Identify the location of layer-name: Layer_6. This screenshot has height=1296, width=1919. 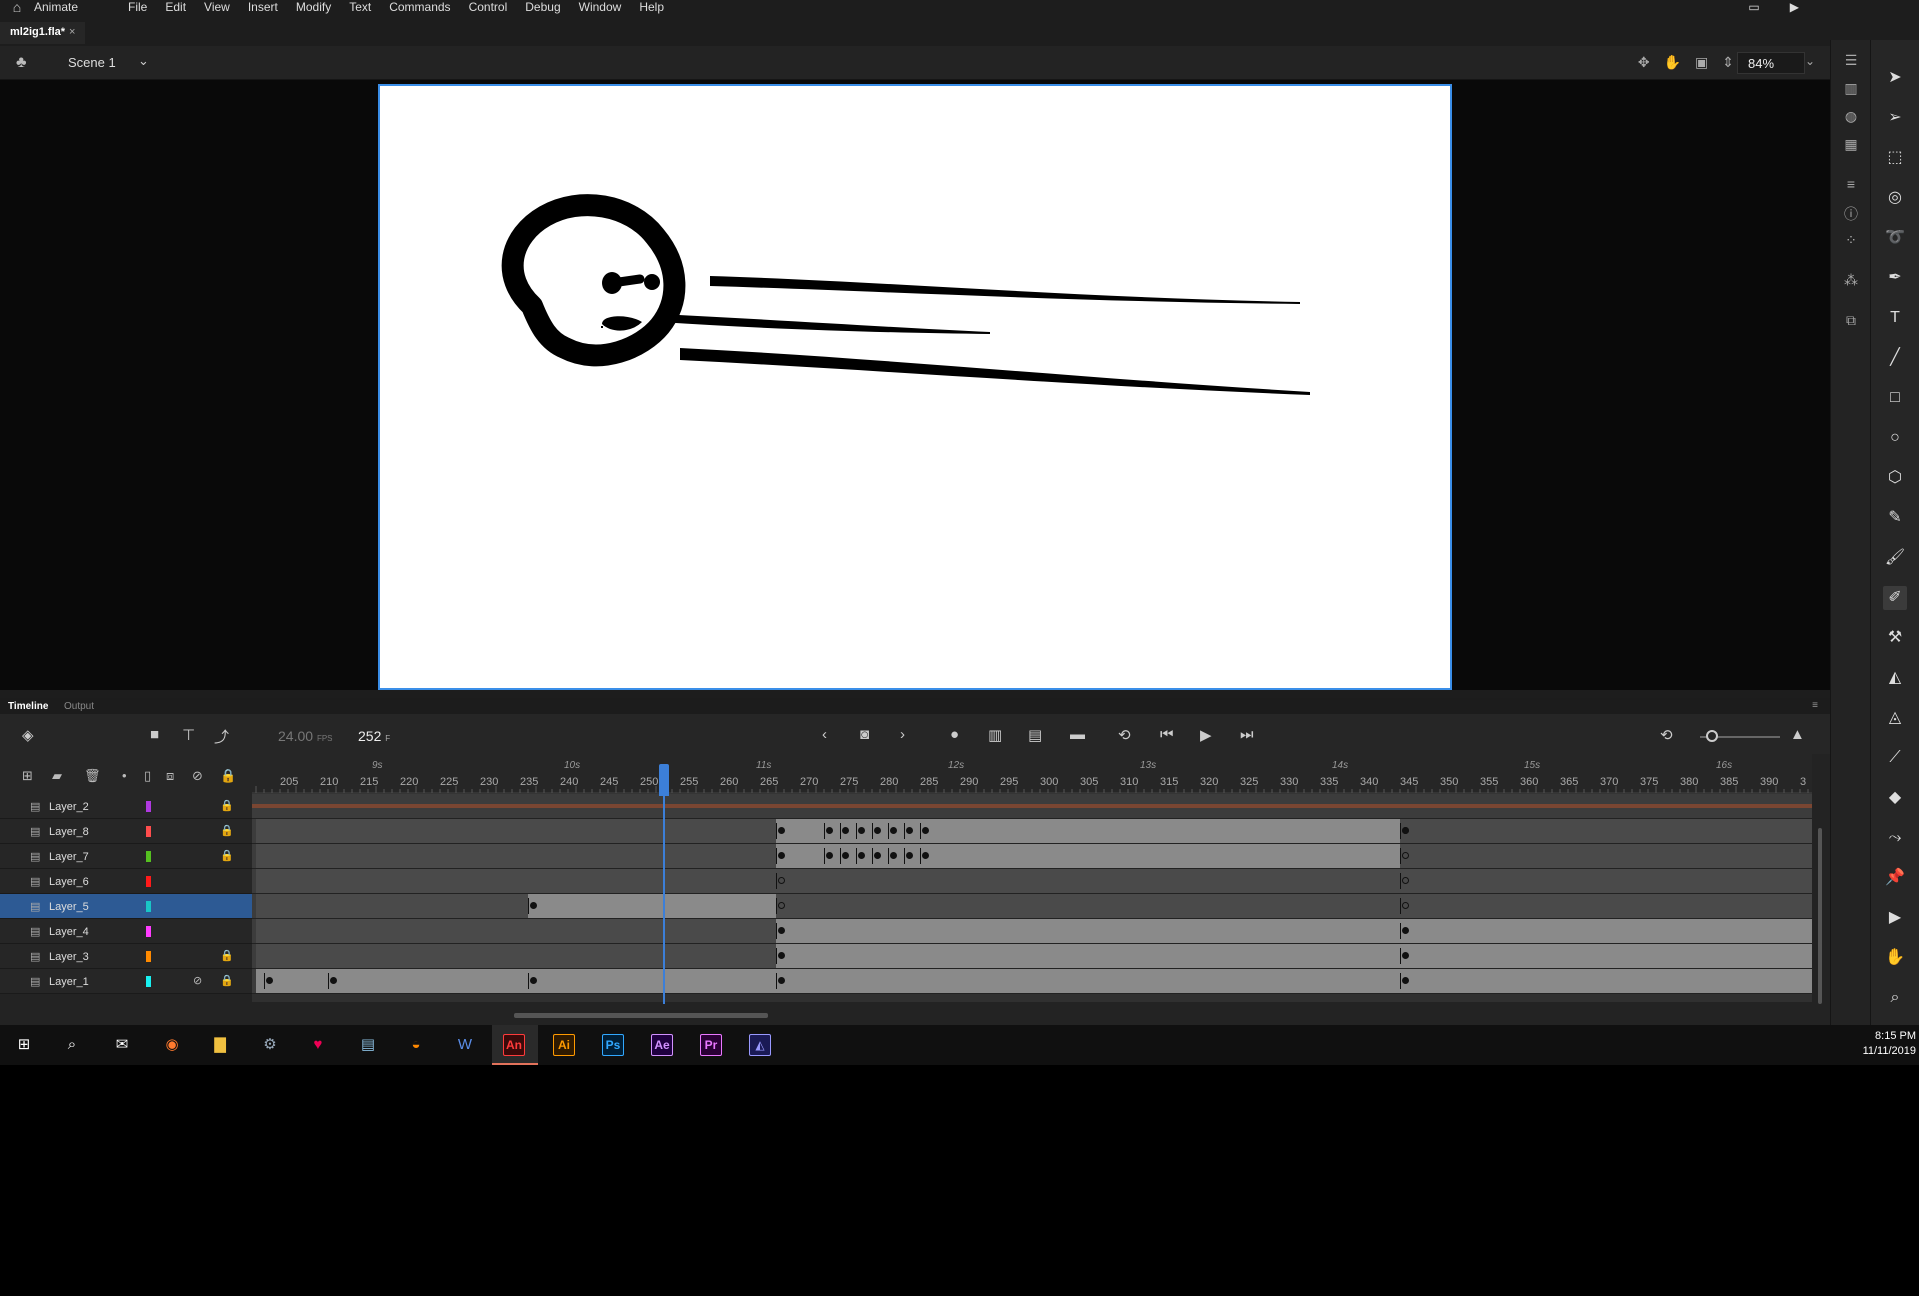
(69, 882).